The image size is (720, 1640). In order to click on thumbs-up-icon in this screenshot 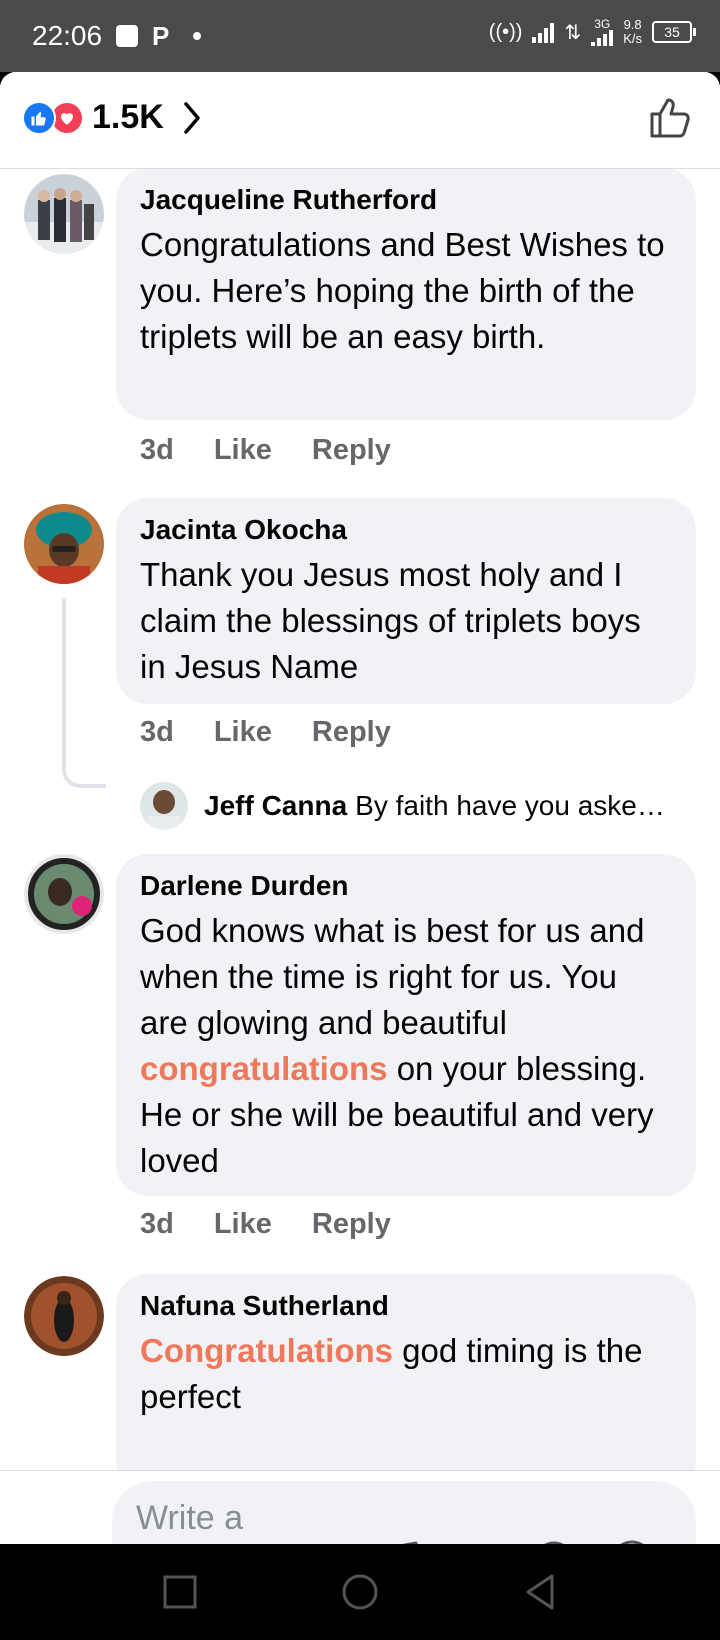, I will do `click(670, 118)`.